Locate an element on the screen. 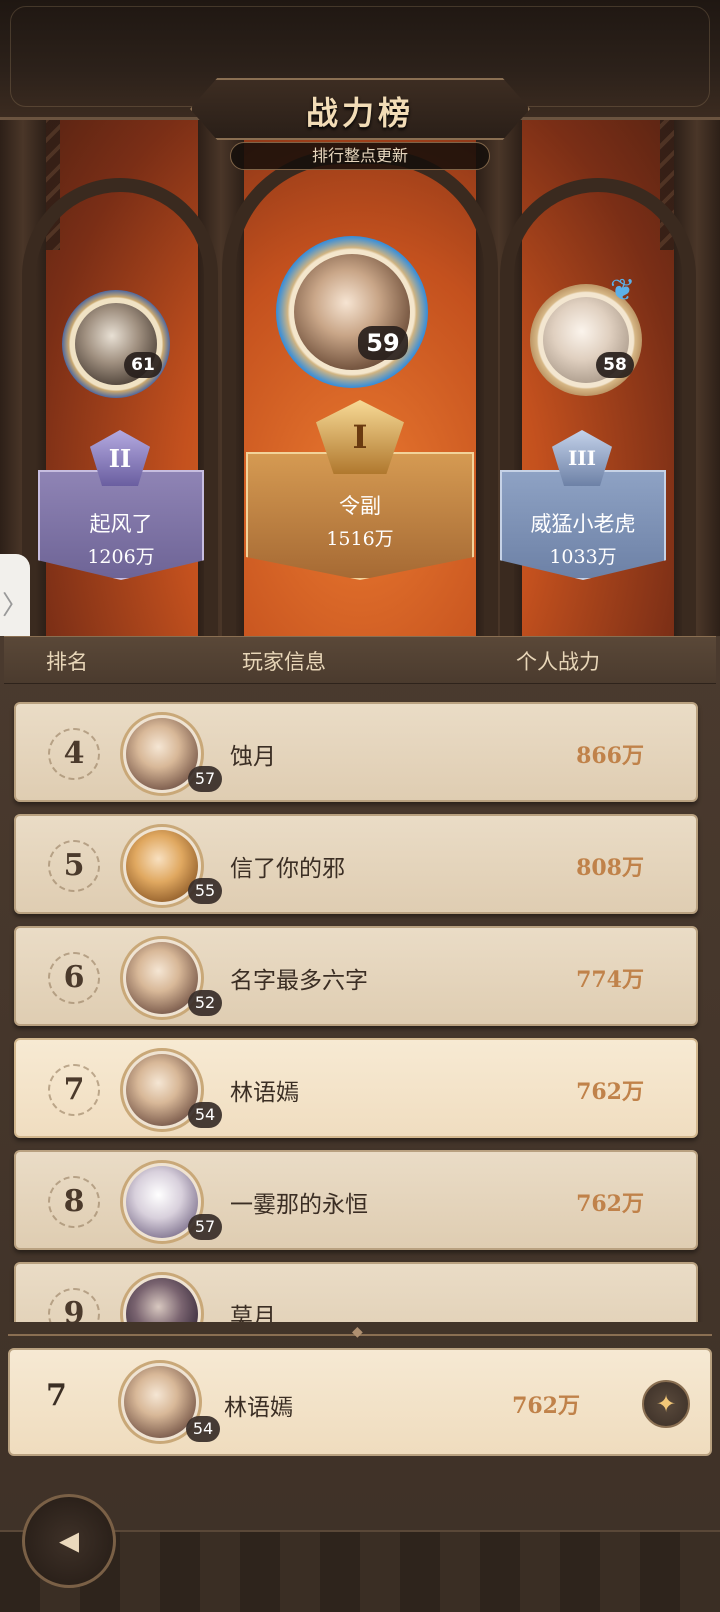 Image resolution: width=720 pixels, height=1612 pixels. share-icon: ✦ is located at coordinates (666, 1404).